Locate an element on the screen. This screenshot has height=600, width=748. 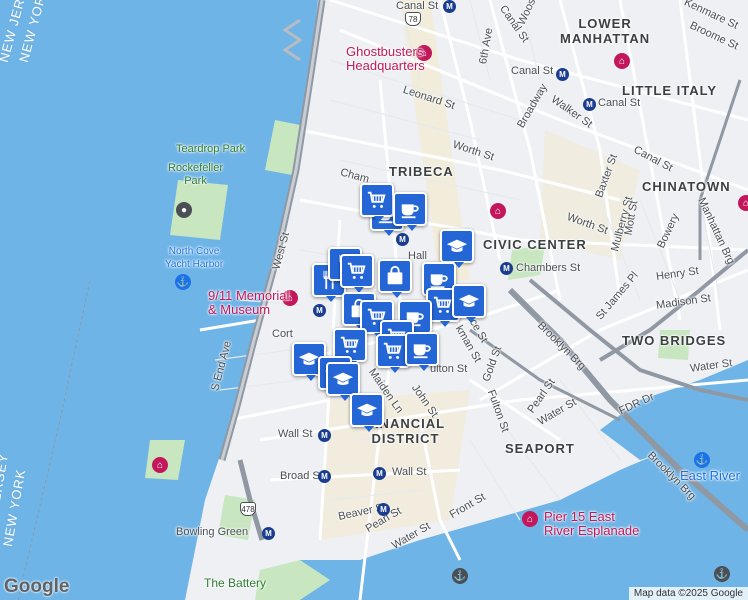
poi-ghostbusters-headquarters: Ghostbusters Headquarters is located at coordinates (385, 59).